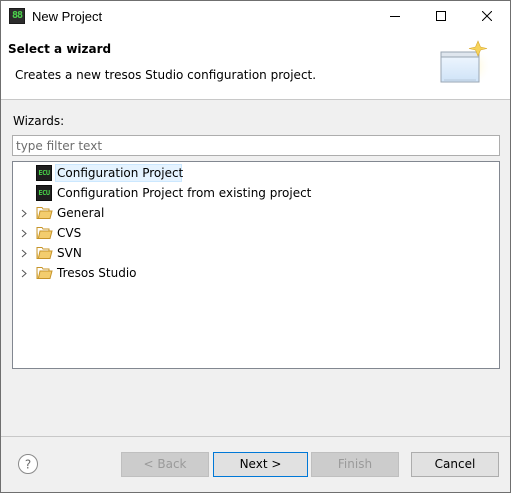 The image size is (511, 493). I want to click on minimize-button, so click(395, 16).